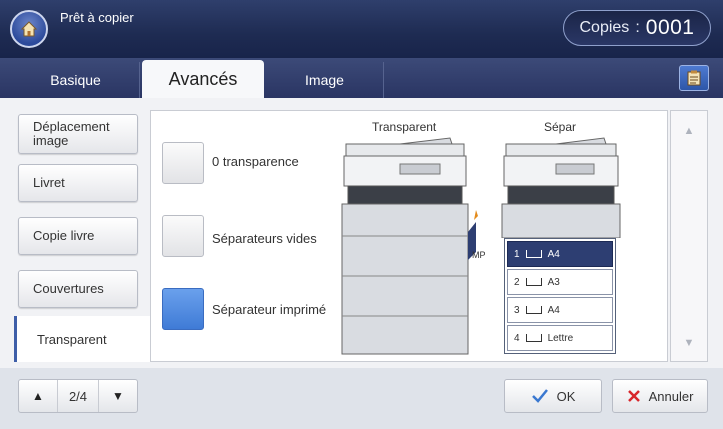 The width and height of the screenshot is (723, 429). Describe the element at coordinates (183, 163) in the screenshot. I see `option-0-transparence-checkbox` at that location.